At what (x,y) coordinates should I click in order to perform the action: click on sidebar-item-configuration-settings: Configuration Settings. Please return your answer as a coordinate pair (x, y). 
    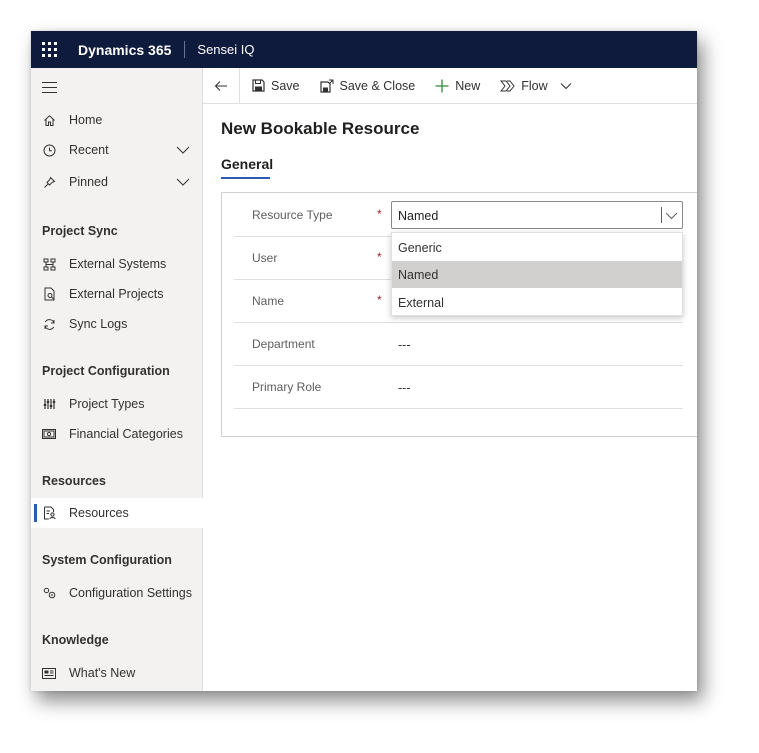
    Looking at the image, I should click on (117, 593).